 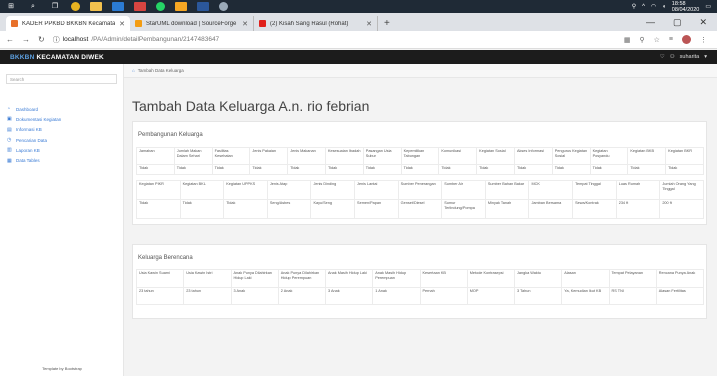 I want to click on table-cell: 2 Anak, so click(x=302, y=296).